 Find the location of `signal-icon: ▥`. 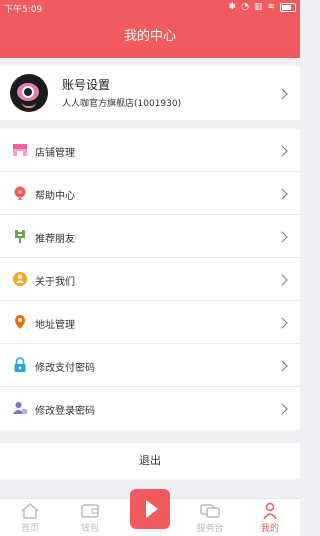

signal-icon: ▥ is located at coordinates (258, 6).